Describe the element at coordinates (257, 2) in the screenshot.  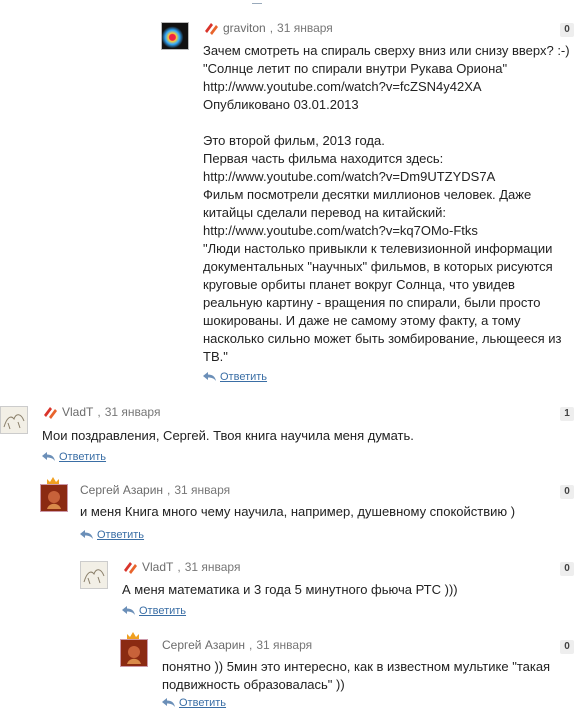
I see `previous-reply-underline` at that location.